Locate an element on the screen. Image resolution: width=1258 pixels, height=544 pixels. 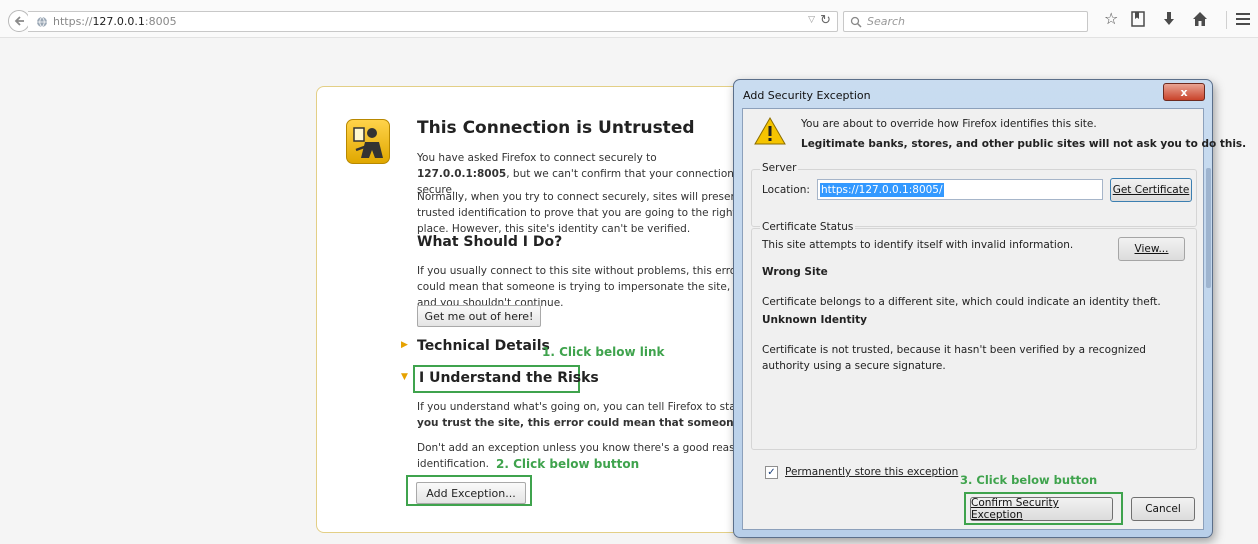
location-input: https://127.0.0.1:8005/ is located at coordinates (960, 189).